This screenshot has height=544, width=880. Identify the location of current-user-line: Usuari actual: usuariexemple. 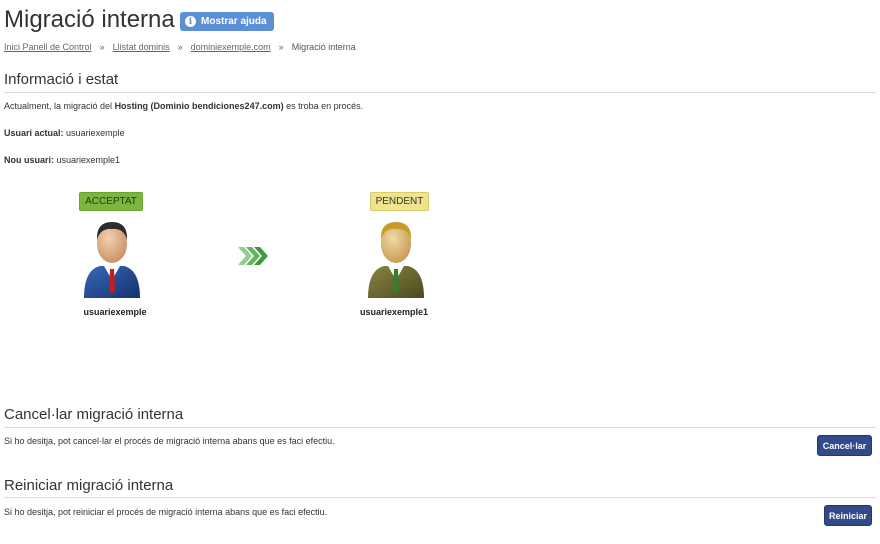
(64, 133).